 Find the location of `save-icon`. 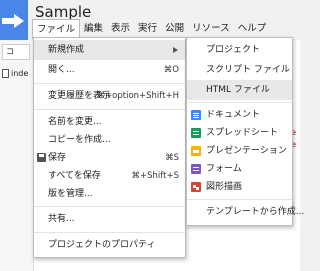

save-icon is located at coordinates (41, 157).